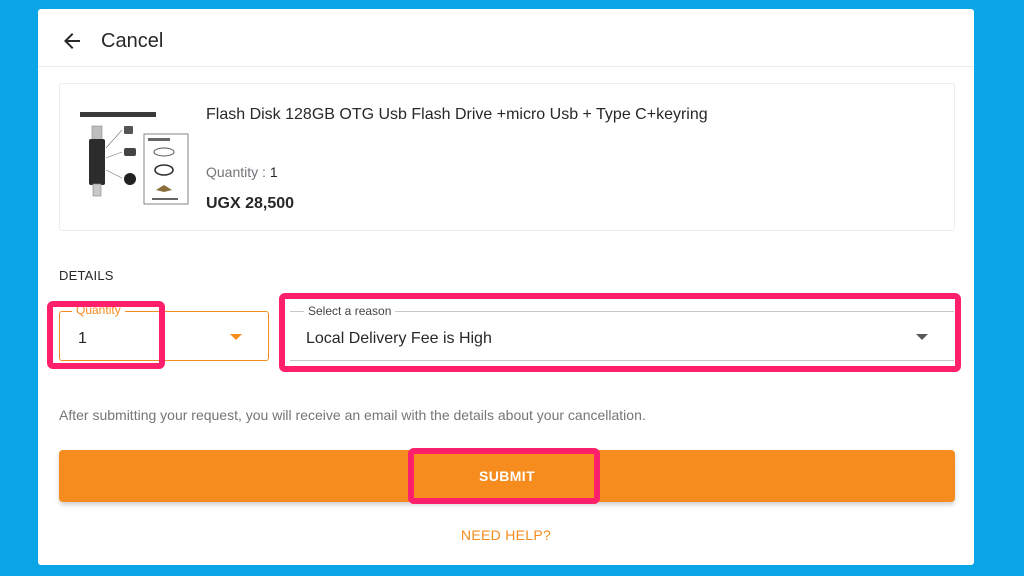 The image size is (1024, 576). I want to click on product-quantity: Quantity : 1, so click(242, 172).